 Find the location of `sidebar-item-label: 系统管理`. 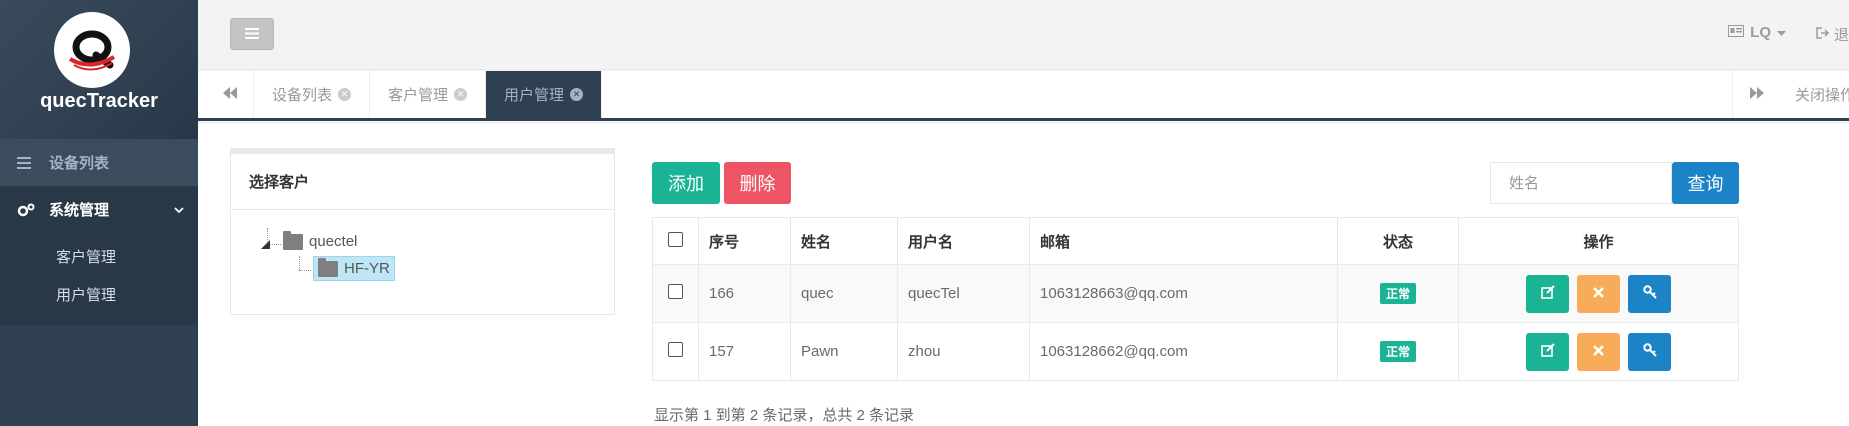

sidebar-item-label: 系统管理 is located at coordinates (79, 210).